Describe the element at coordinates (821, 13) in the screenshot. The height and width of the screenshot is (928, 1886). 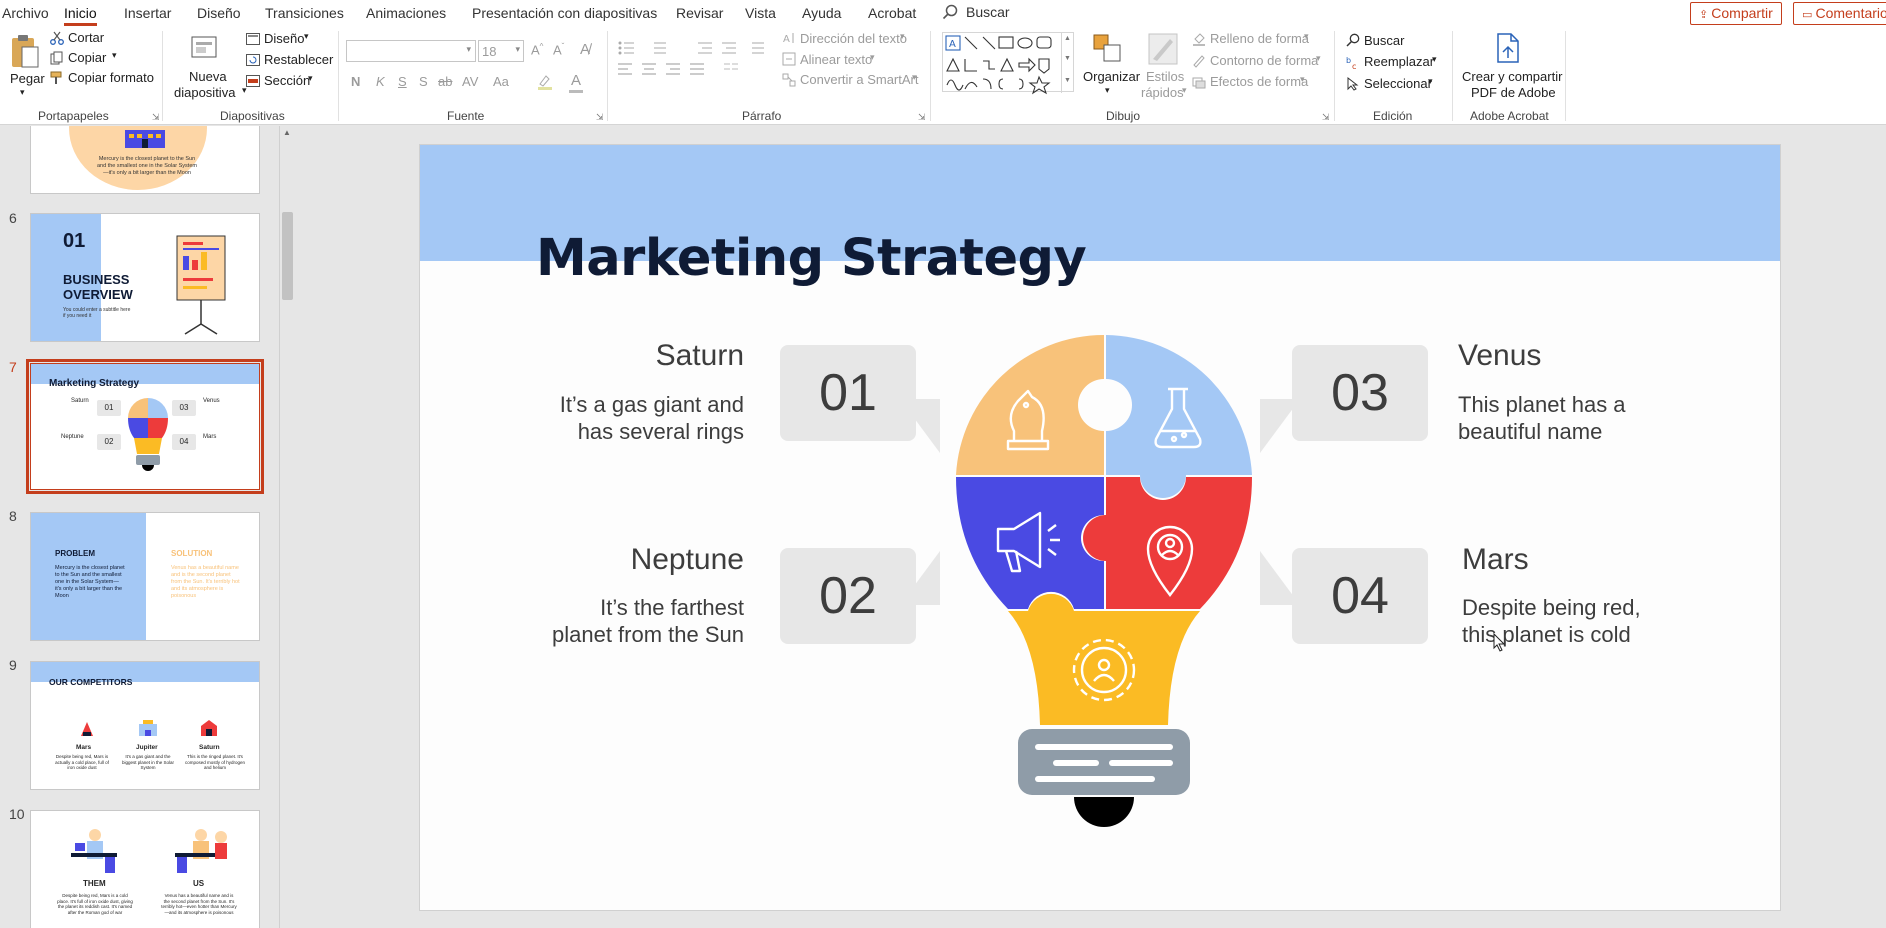
I see `tab-ayuda: Ayuda` at that location.